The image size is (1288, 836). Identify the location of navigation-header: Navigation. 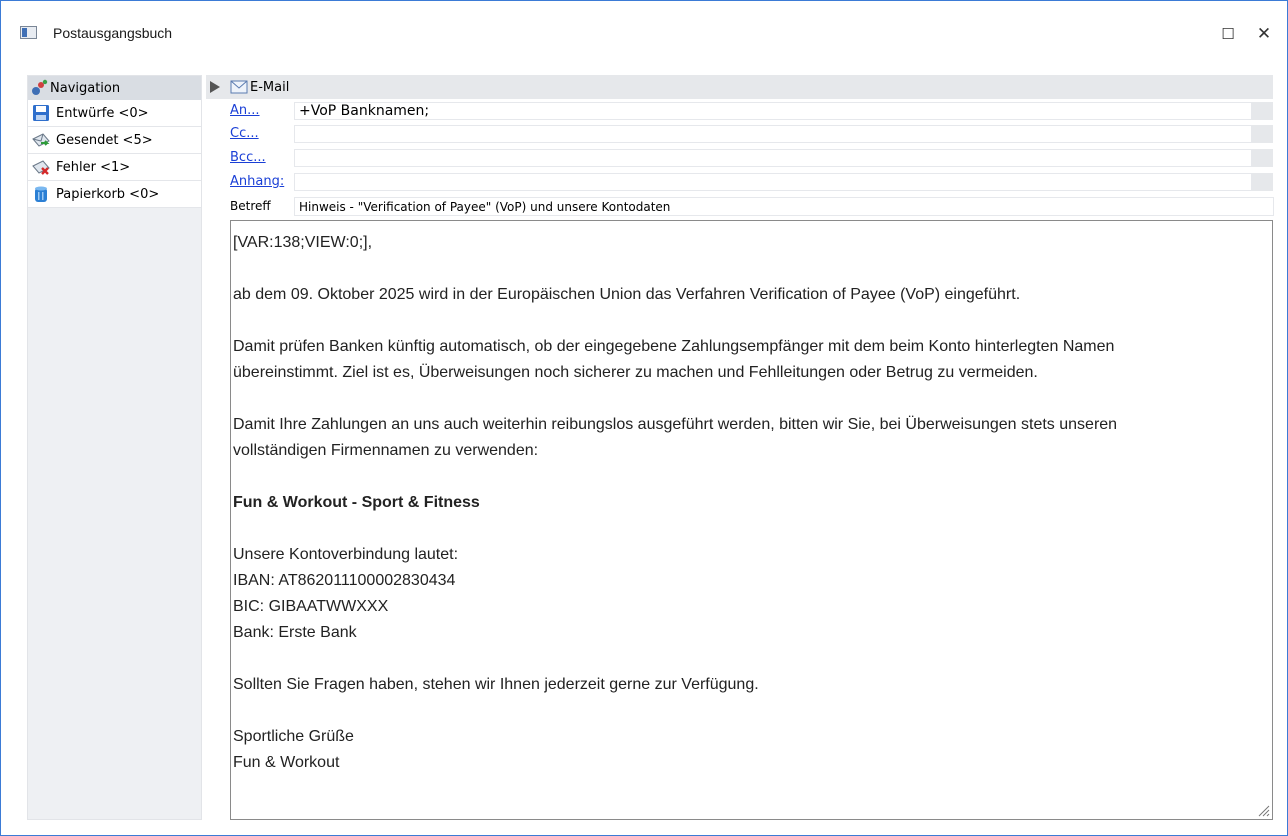
(114, 88).